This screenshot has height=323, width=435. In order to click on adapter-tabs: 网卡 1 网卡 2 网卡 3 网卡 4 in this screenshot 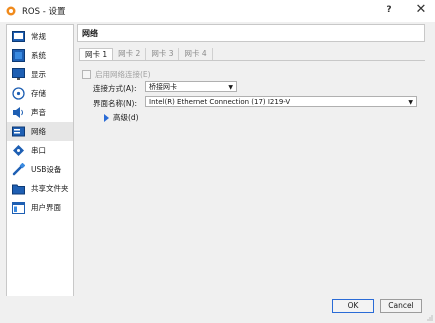, I will do `click(146, 54)`.